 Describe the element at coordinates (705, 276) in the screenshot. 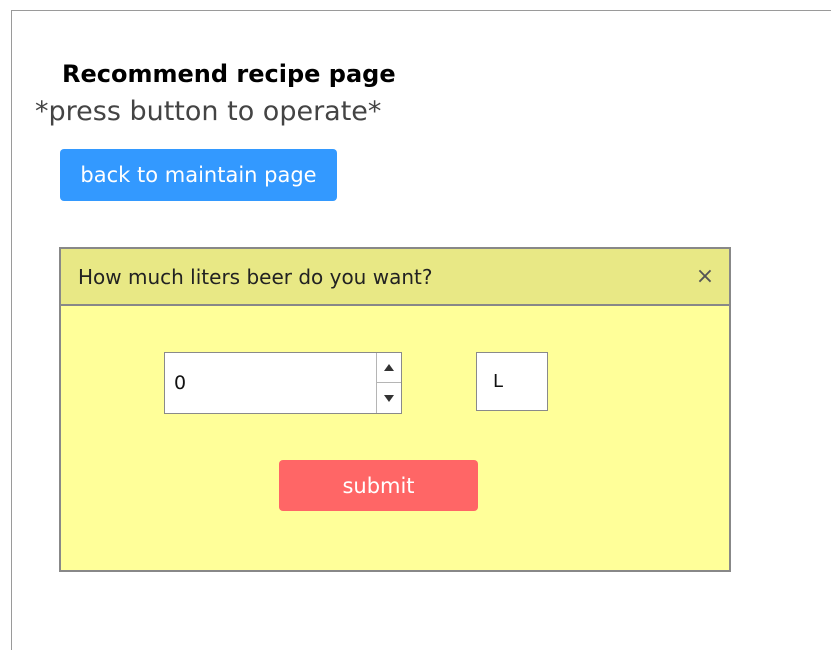

I see `close-icon: ×` at that location.